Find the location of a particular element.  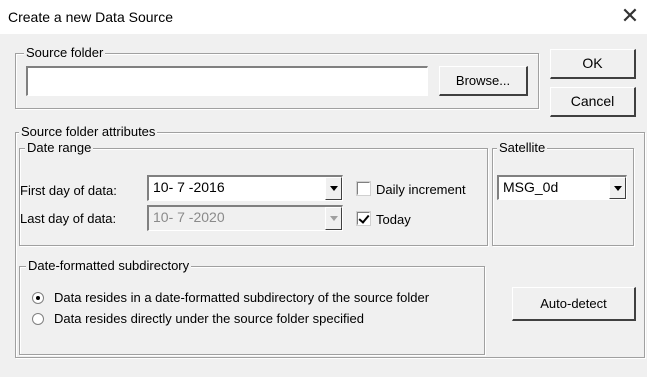

source-folder-input is located at coordinates (227, 81).